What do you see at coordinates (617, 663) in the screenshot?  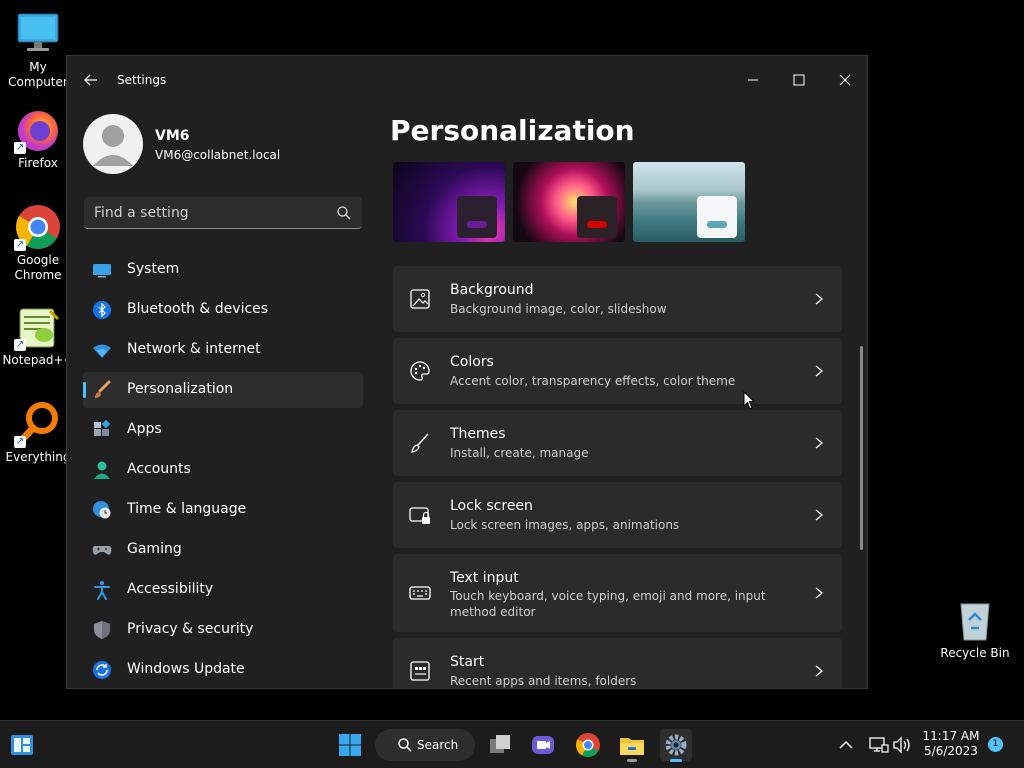 I see `card-start: Start Recent apps and items, folders` at bounding box center [617, 663].